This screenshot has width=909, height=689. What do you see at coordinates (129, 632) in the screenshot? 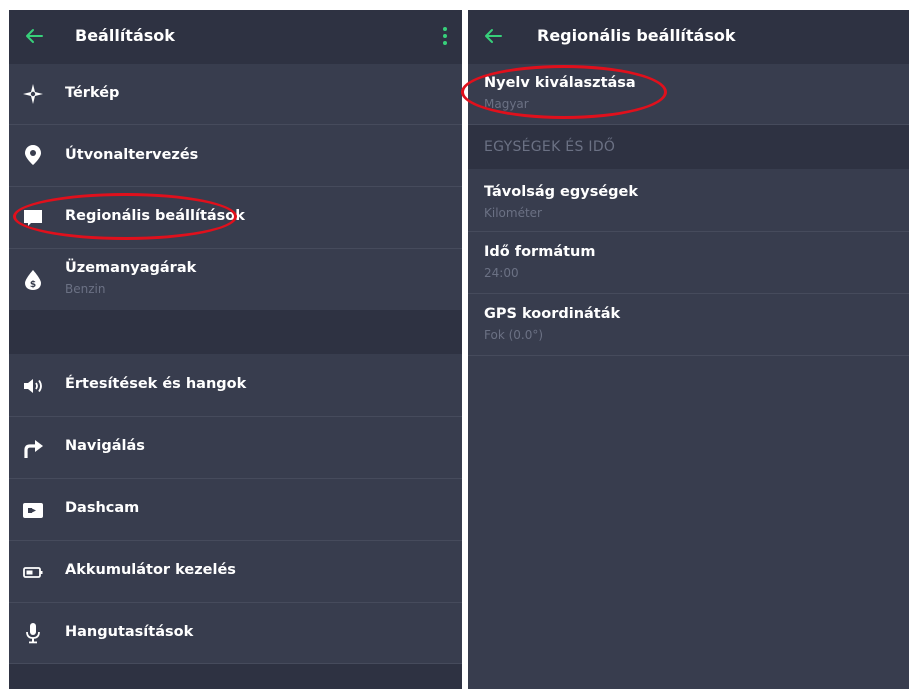
I see `settings-item-label: Hangutasítások` at bounding box center [129, 632].